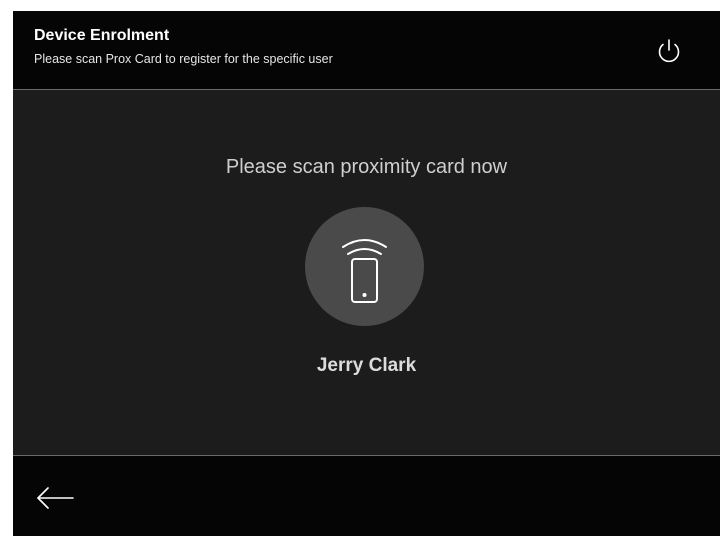 The height and width of the screenshot is (536, 723). I want to click on power-button, so click(669, 52).